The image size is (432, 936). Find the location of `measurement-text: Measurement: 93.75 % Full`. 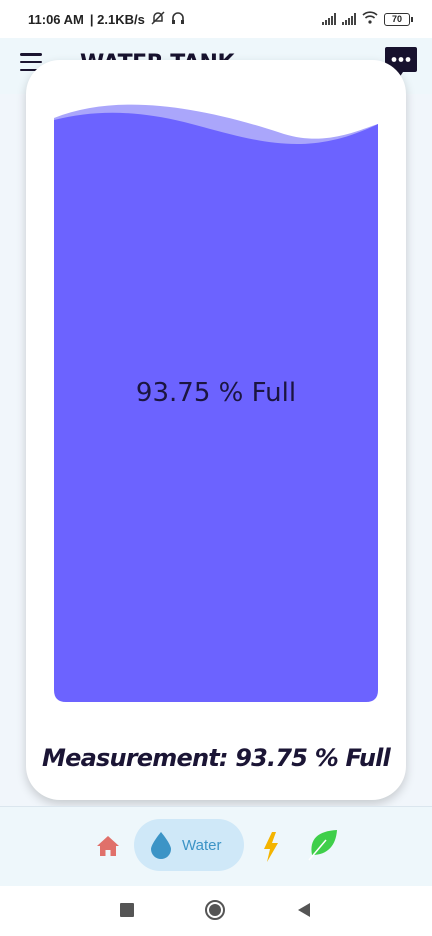

measurement-text: Measurement: 93.75 % Full is located at coordinates (216, 758).